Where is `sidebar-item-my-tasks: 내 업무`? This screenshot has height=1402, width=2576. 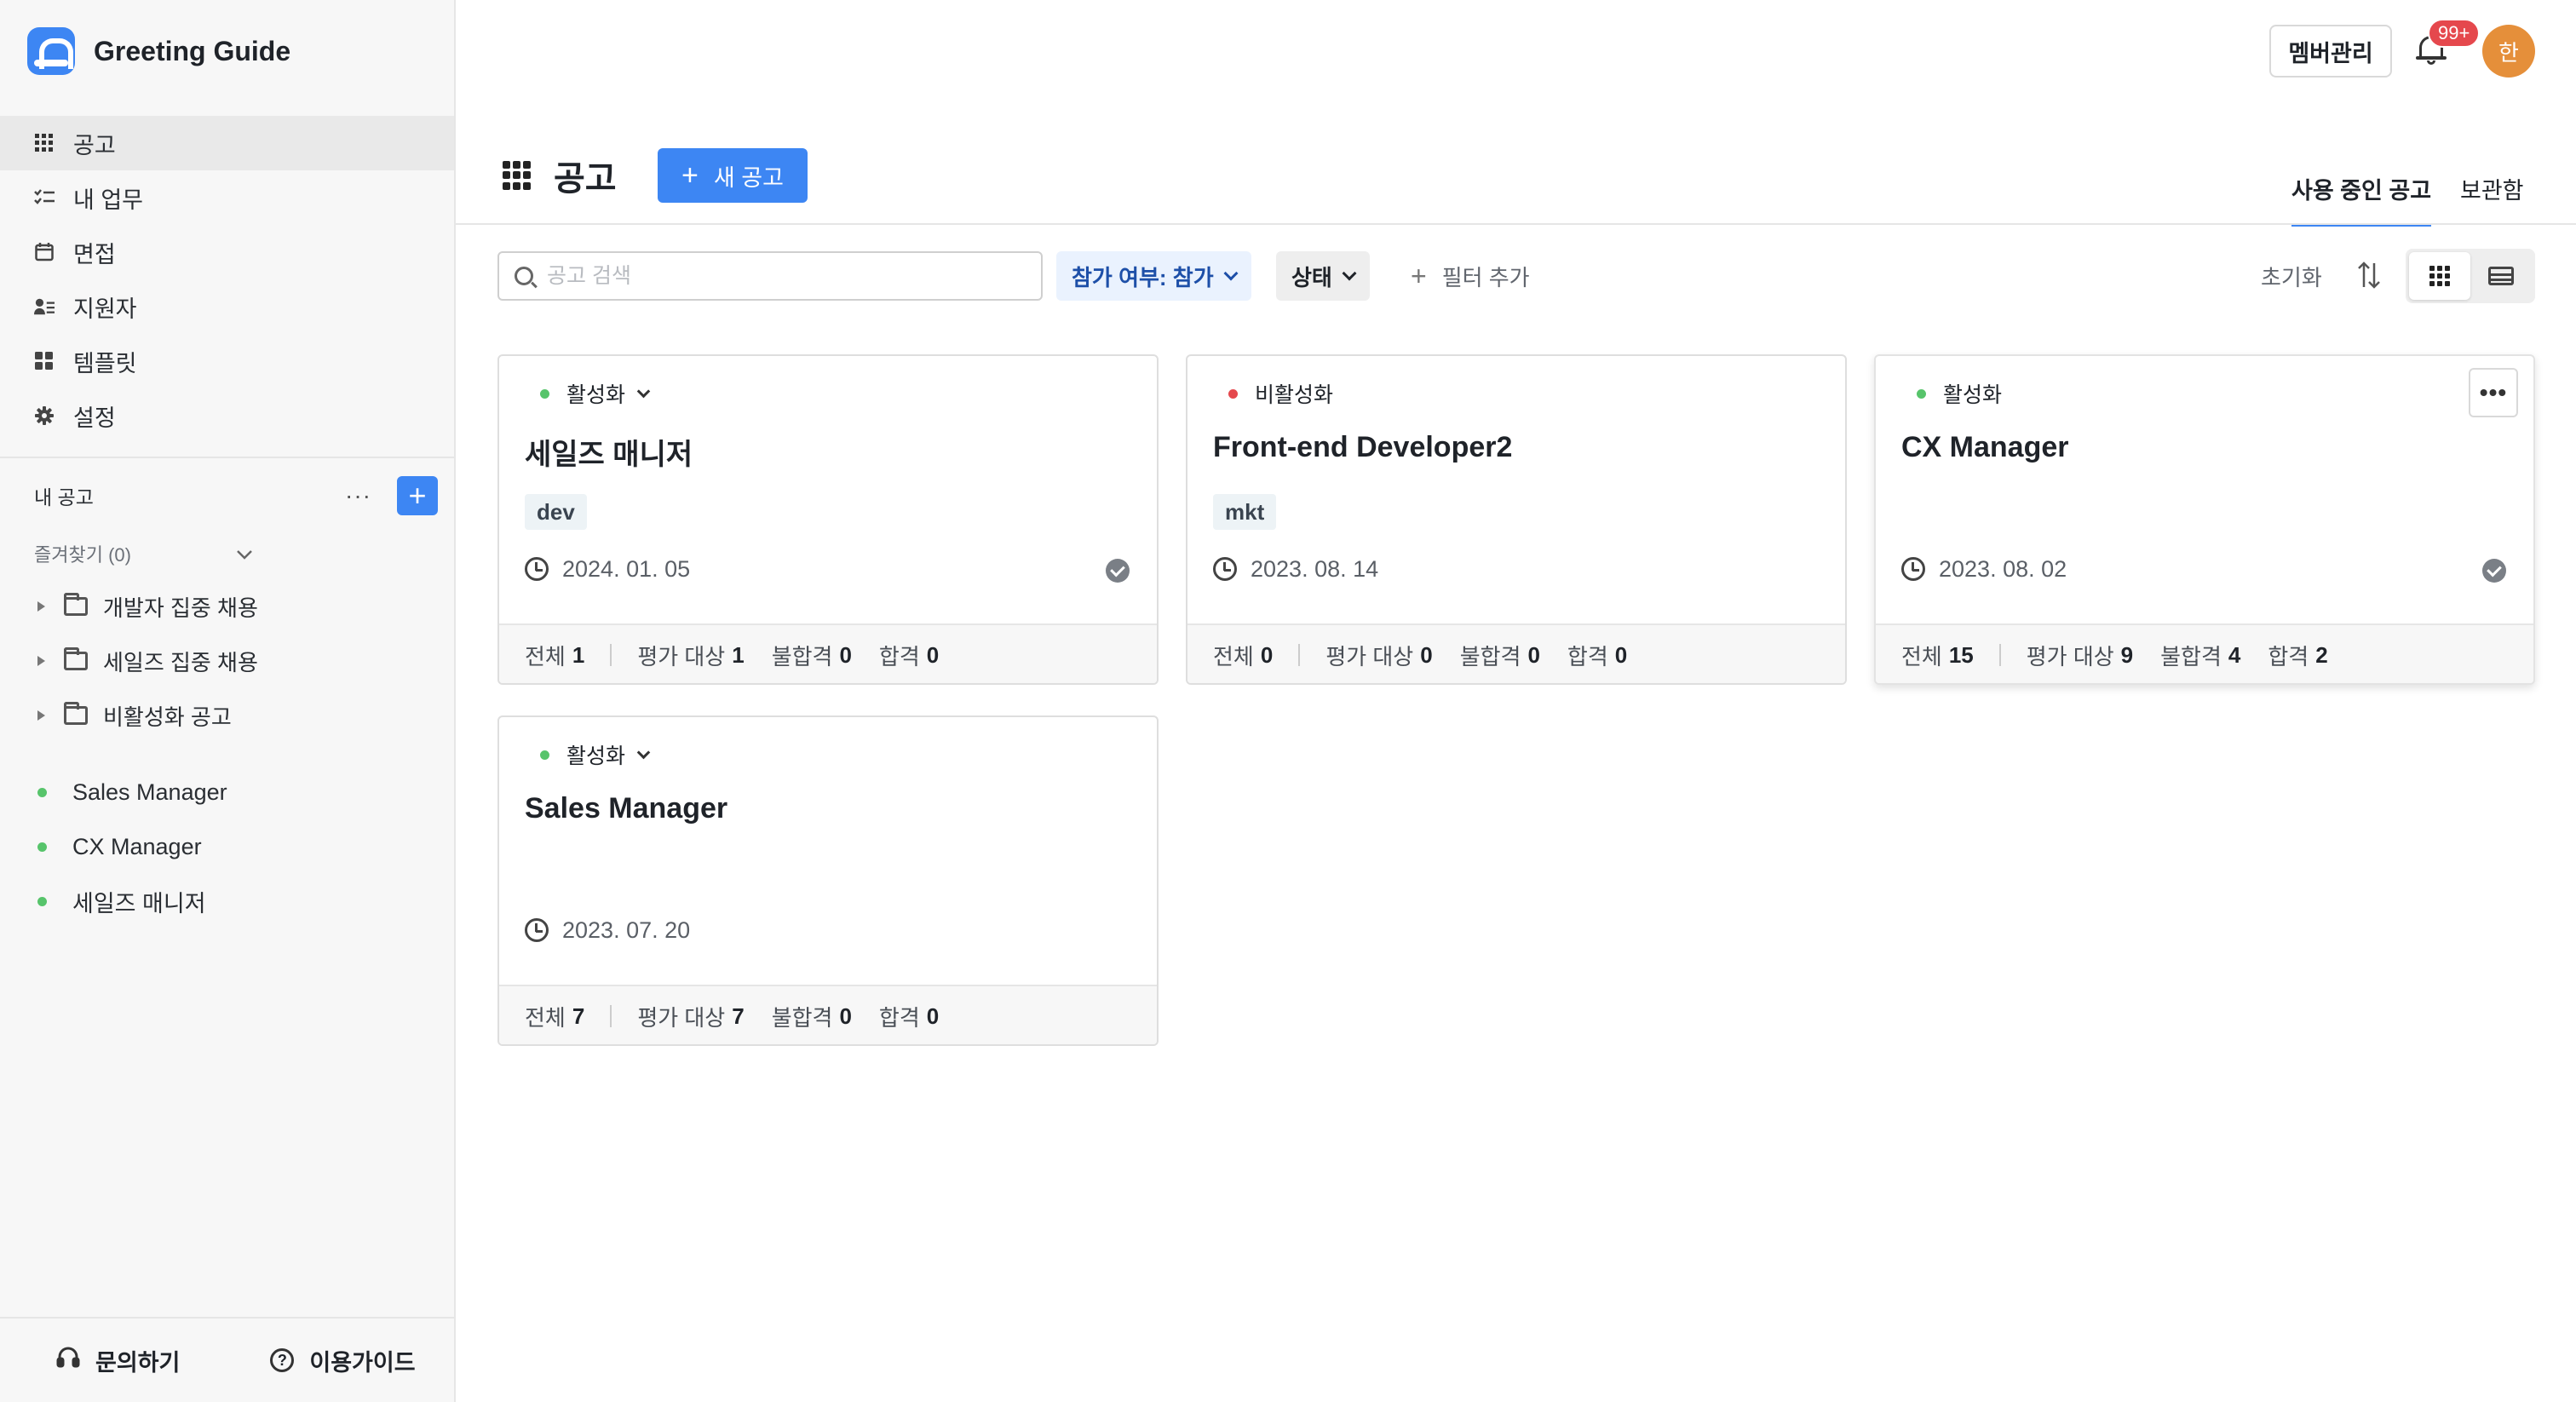 sidebar-item-my-tasks: 내 업무 is located at coordinates (227, 197).